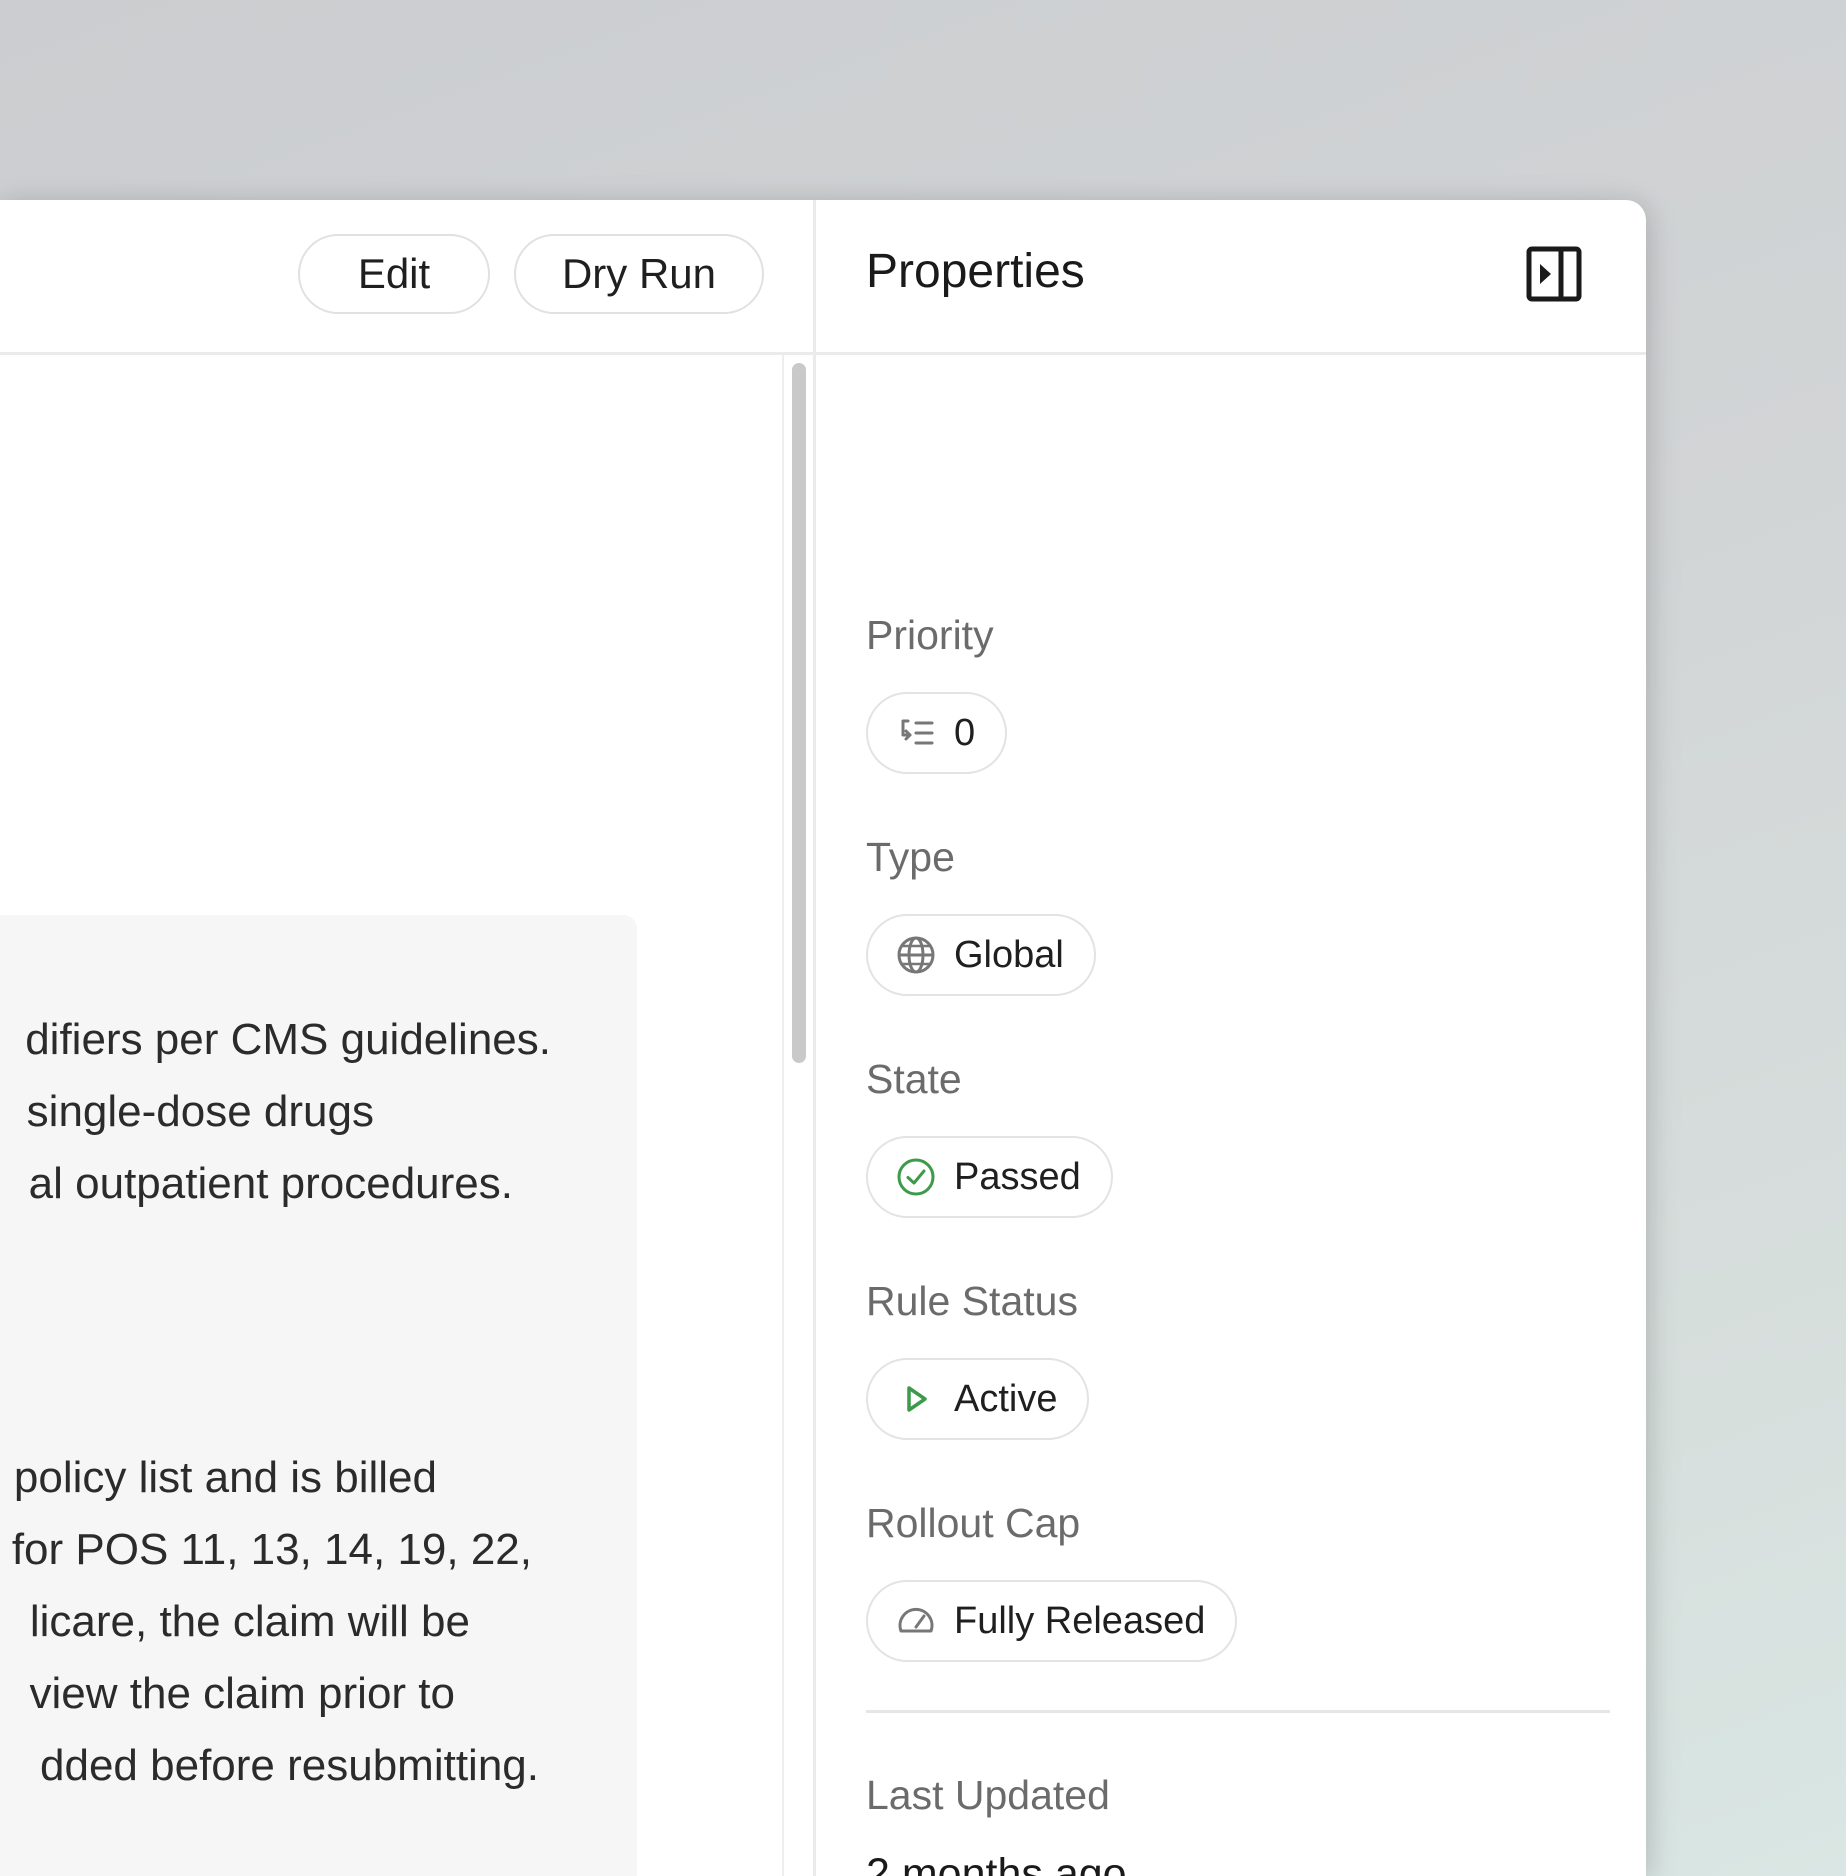 The width and height of the screenshot is (1846, 1876). Describe the element at coordinates (225, 1477) in the screenshot. I see `description-line: policy list and is billed` at that location.